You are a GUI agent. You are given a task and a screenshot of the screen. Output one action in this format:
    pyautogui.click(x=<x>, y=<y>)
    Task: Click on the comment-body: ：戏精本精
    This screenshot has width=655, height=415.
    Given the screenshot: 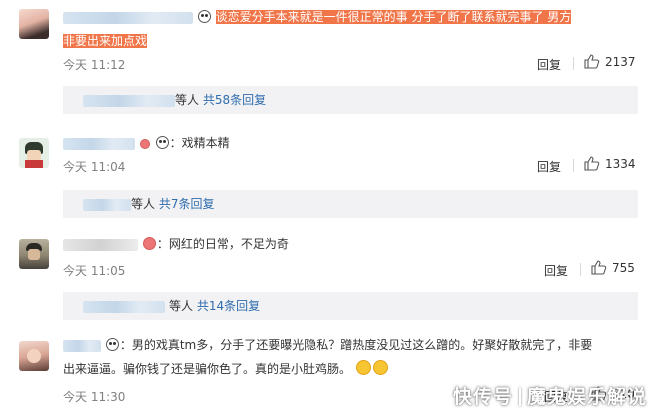 What is the action you would take?
    pyautogui.click(x=199, y=143)
    